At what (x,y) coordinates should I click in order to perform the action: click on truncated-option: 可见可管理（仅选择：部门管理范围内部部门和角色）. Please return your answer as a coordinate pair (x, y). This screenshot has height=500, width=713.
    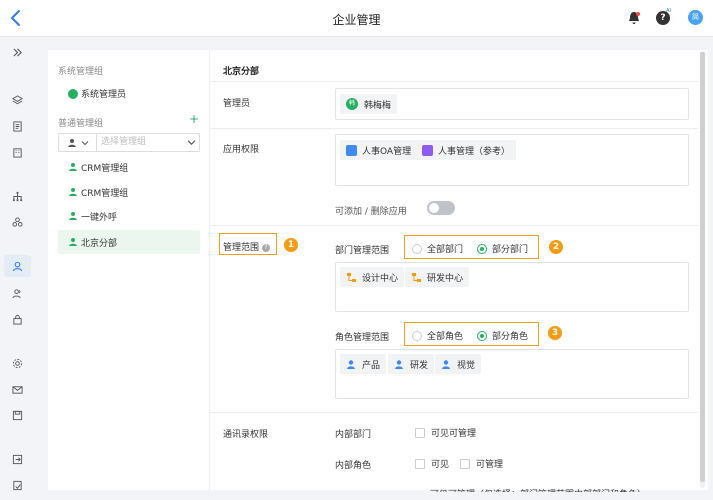
    Looking at the image, I should click on (545, 489).